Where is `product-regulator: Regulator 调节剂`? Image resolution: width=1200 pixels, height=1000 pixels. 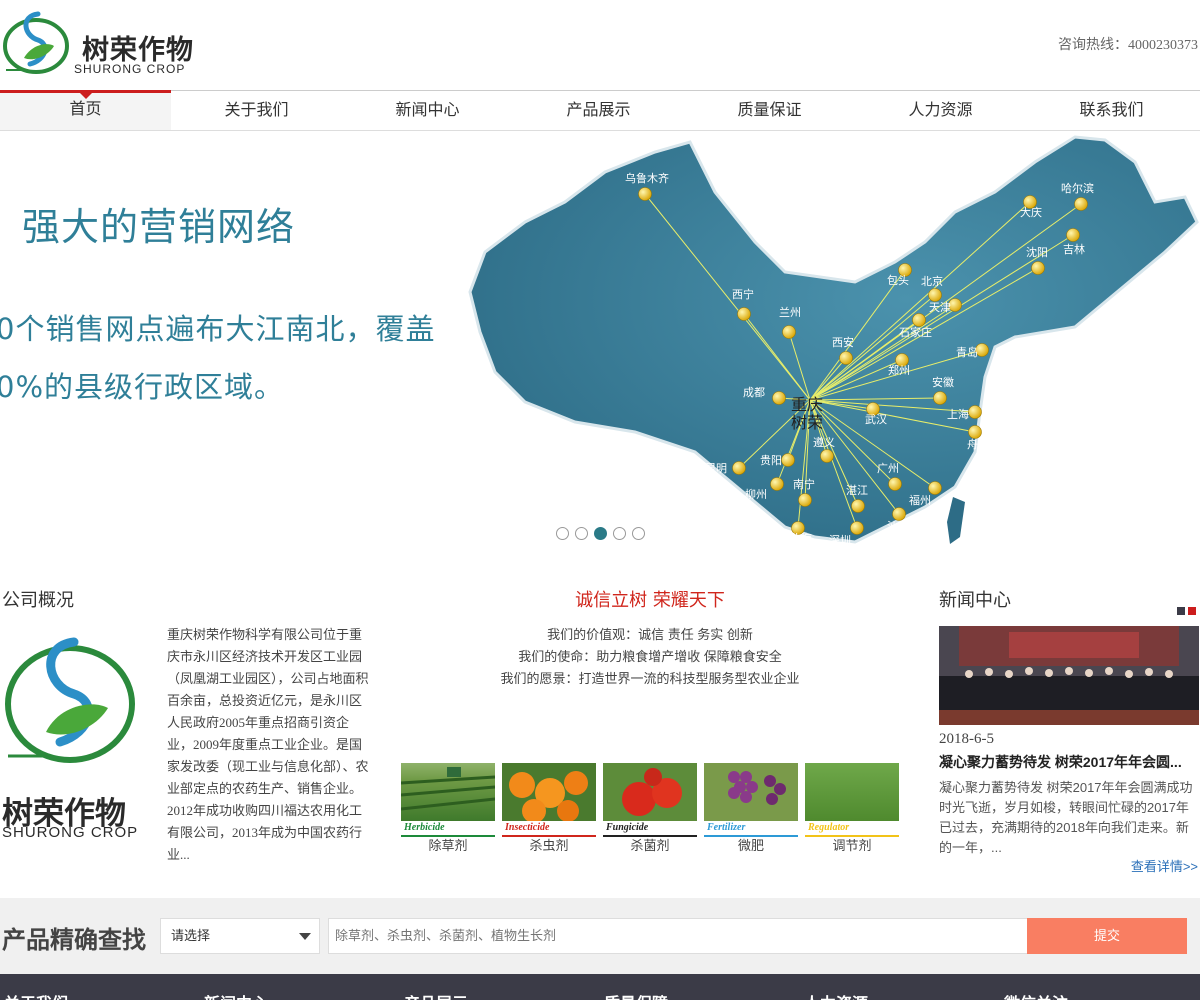 product-regulator: Regulator 调节剂 is located at coordinates (852, 809).